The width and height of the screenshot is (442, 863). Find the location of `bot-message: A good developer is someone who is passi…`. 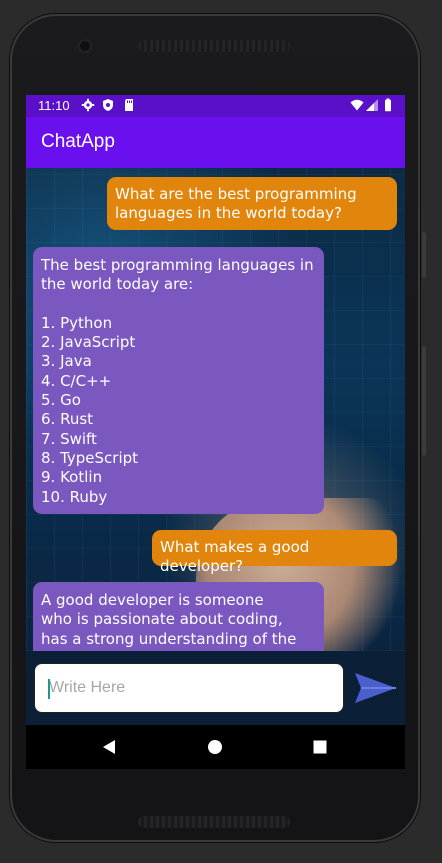

bot-message: A good developer is someone who is passi… is located at coordinates (178, 616).